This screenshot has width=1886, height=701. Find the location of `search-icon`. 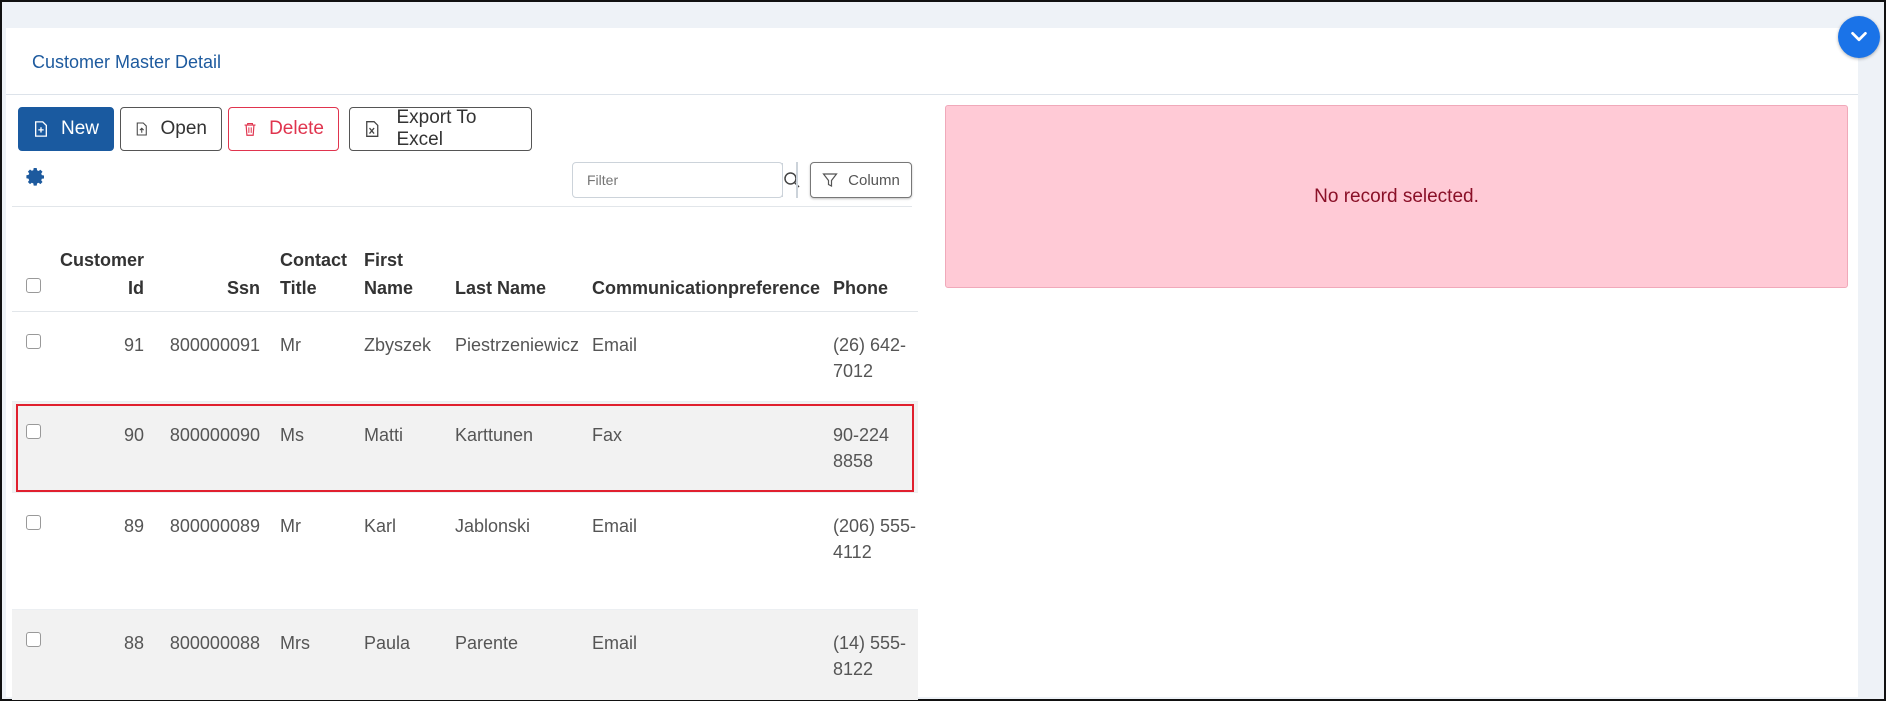

search-icon is located at coordinates (792, 180).